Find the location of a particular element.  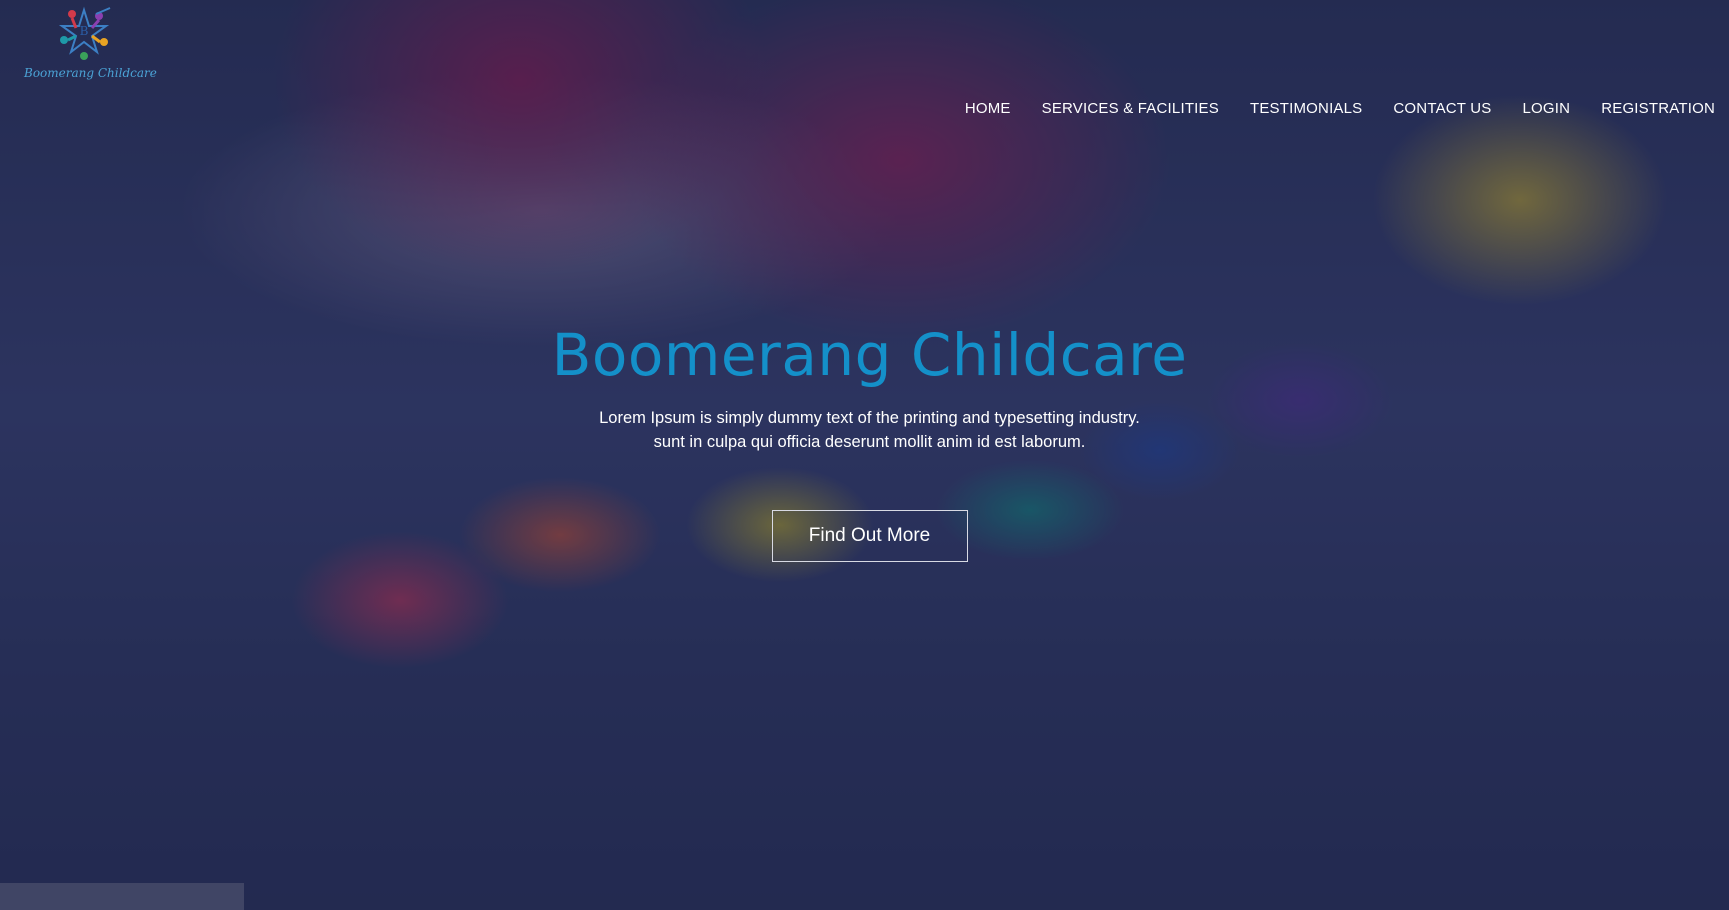

nav-item-home: HOME is located at coordinates (988, 107).